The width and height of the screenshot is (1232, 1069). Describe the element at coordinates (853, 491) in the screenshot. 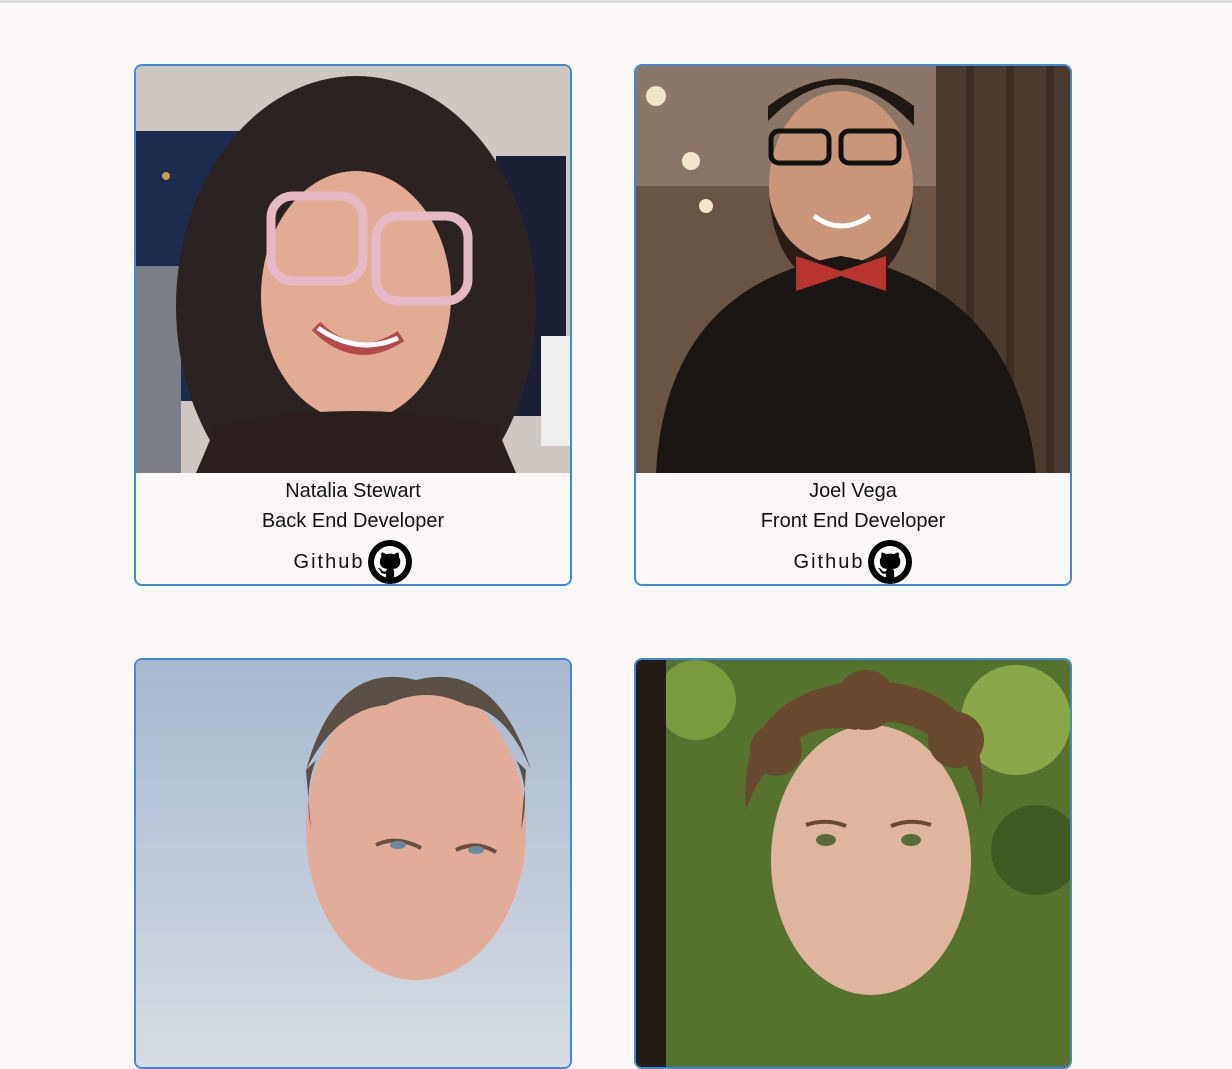

I see `member-name: Joel Vega` at that location.